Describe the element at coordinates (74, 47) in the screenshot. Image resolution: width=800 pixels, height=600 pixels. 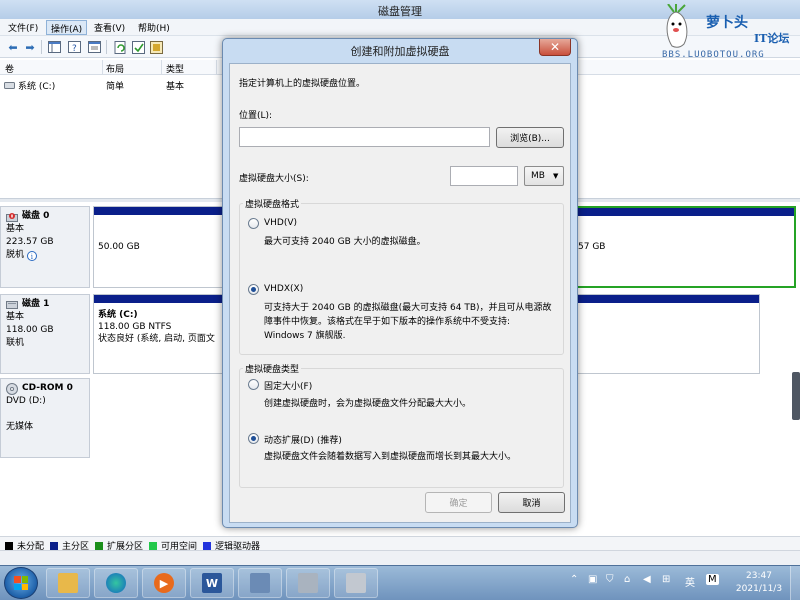
I see `help-icon: ?` at that location.